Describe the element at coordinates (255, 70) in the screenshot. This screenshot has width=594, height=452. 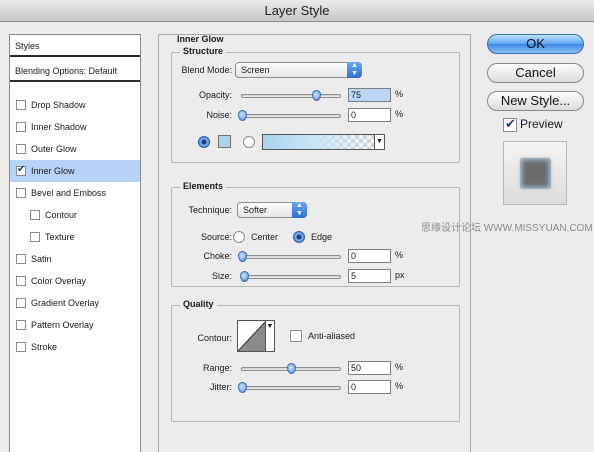
I see `blend-mode-value: Screen` at that location.